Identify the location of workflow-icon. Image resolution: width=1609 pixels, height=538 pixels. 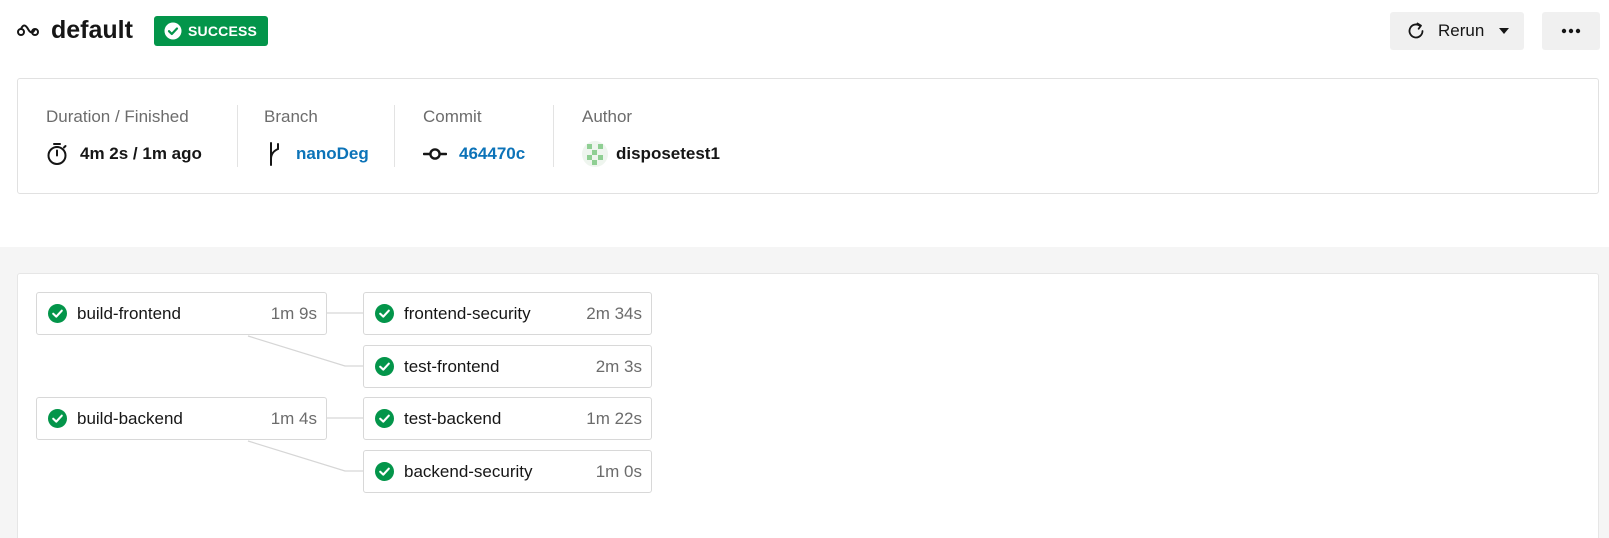
(28, 30).